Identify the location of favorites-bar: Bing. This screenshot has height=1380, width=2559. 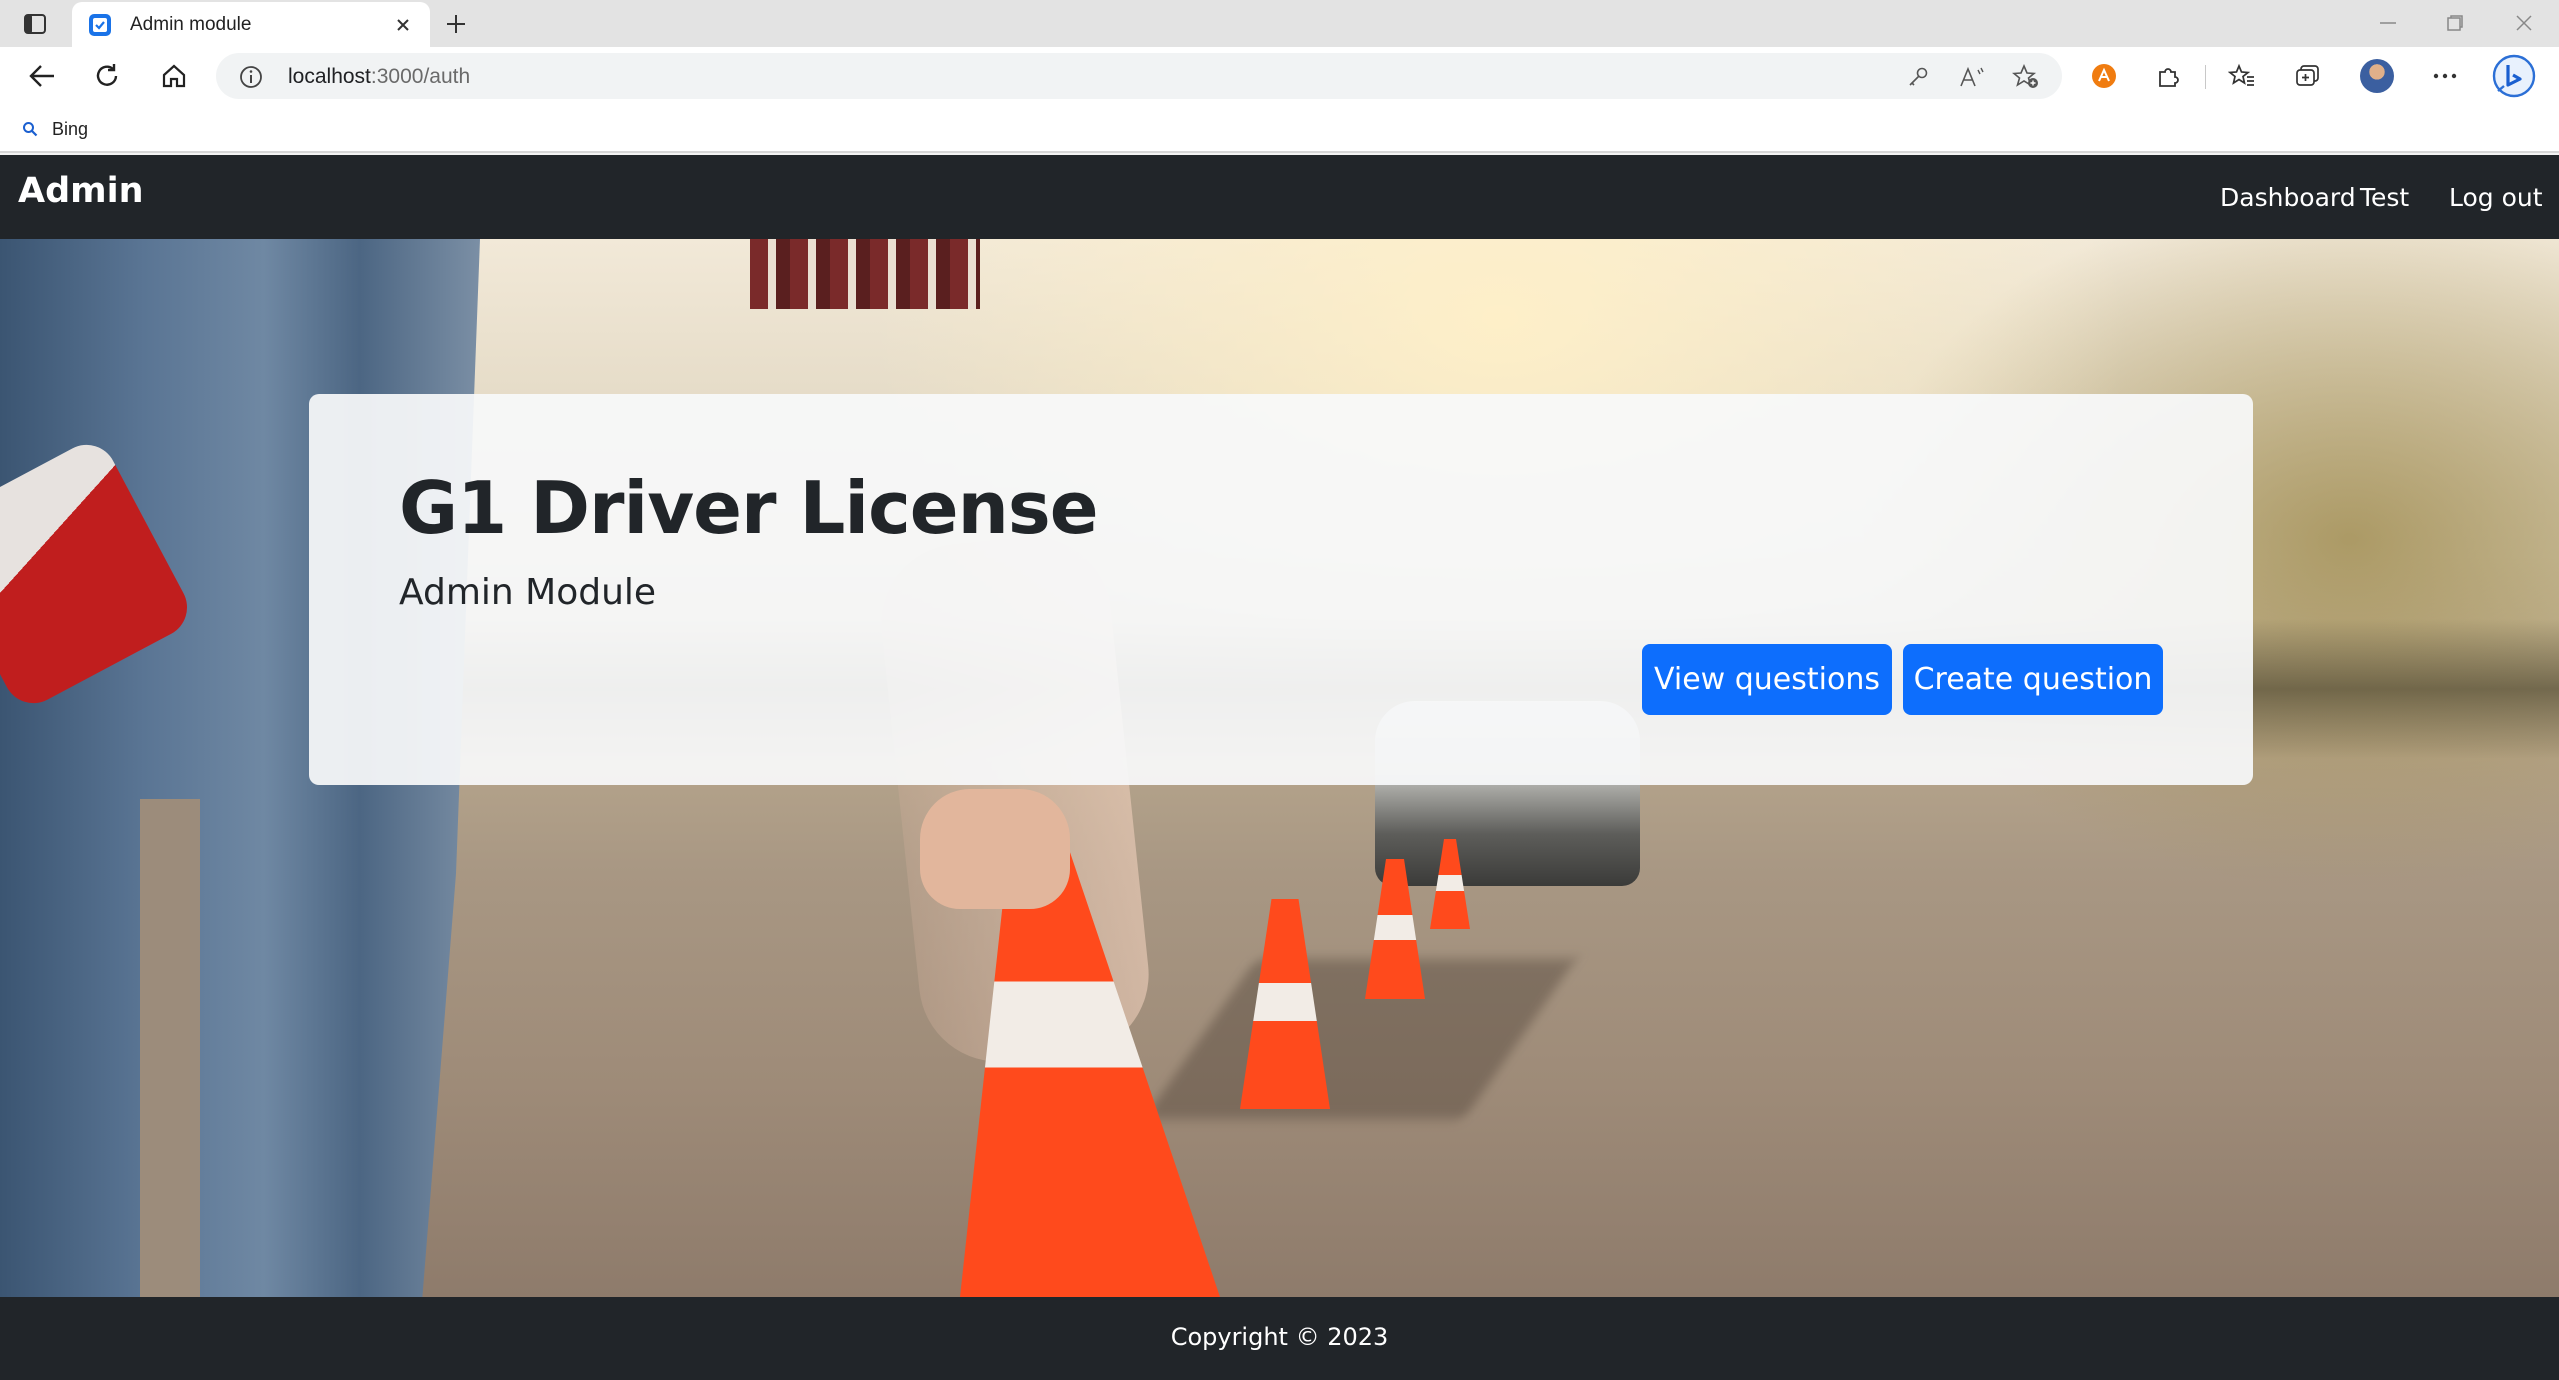
(1279, 129).